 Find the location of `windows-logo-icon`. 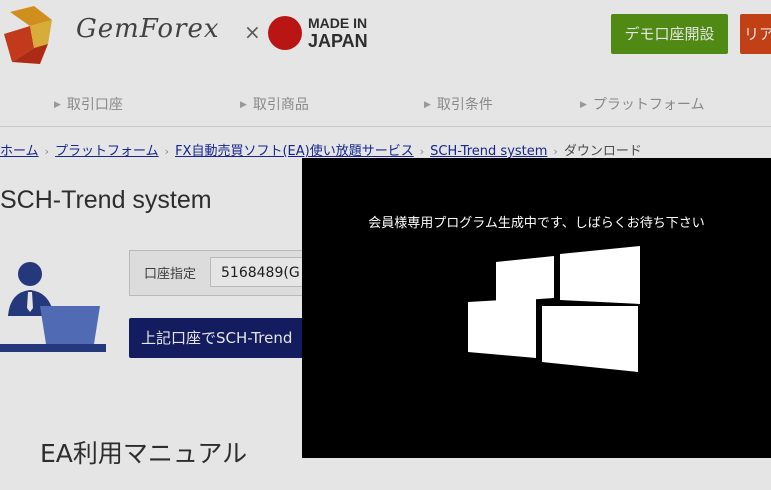

windows-logo-icon is located at coordinates (554, 309).